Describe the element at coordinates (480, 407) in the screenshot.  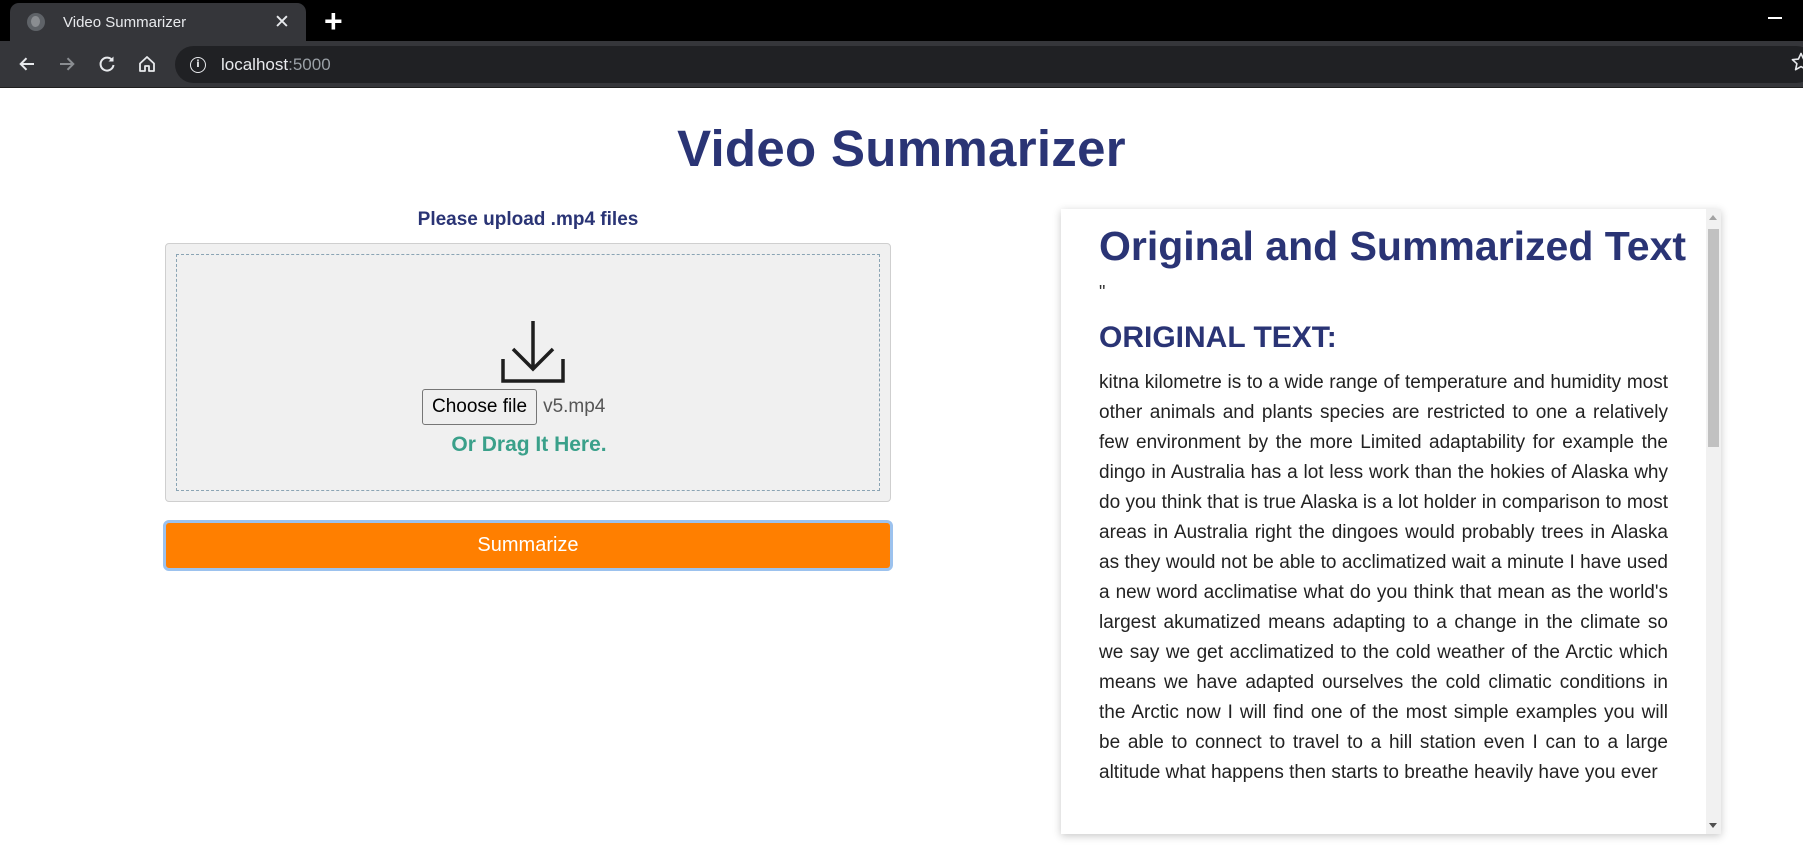
I see `choose-file-button: Choose file` at that location.